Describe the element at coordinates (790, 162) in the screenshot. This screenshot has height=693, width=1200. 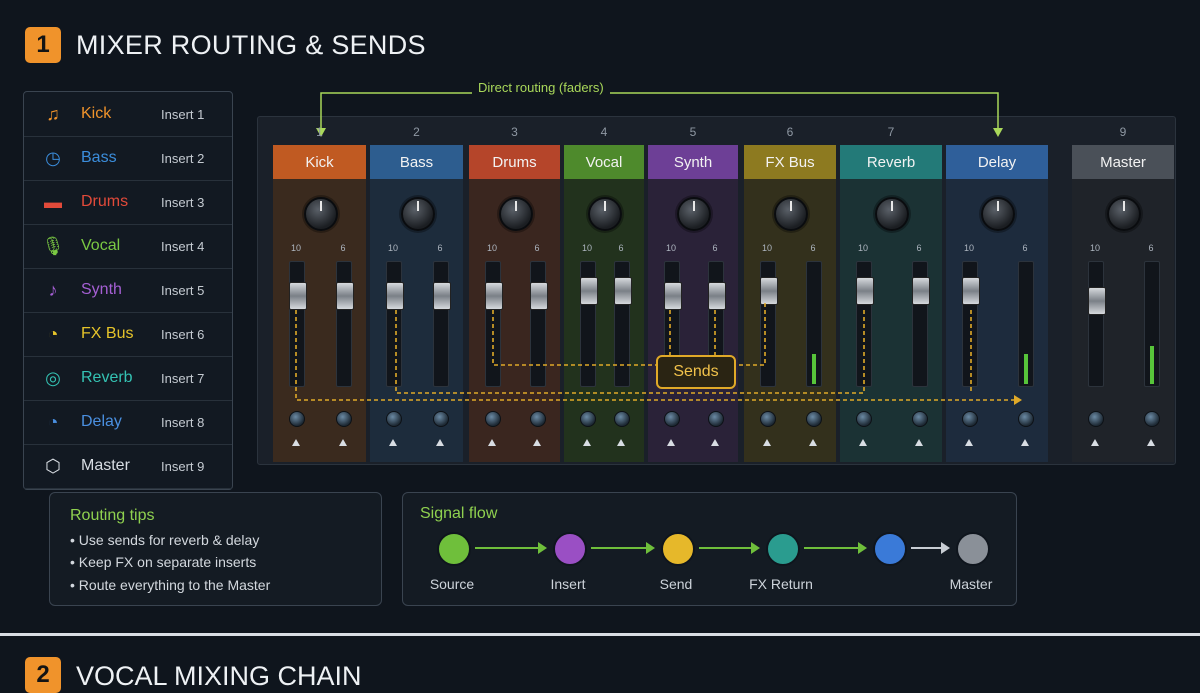
I see `channel-name: FX Bus` at that location.